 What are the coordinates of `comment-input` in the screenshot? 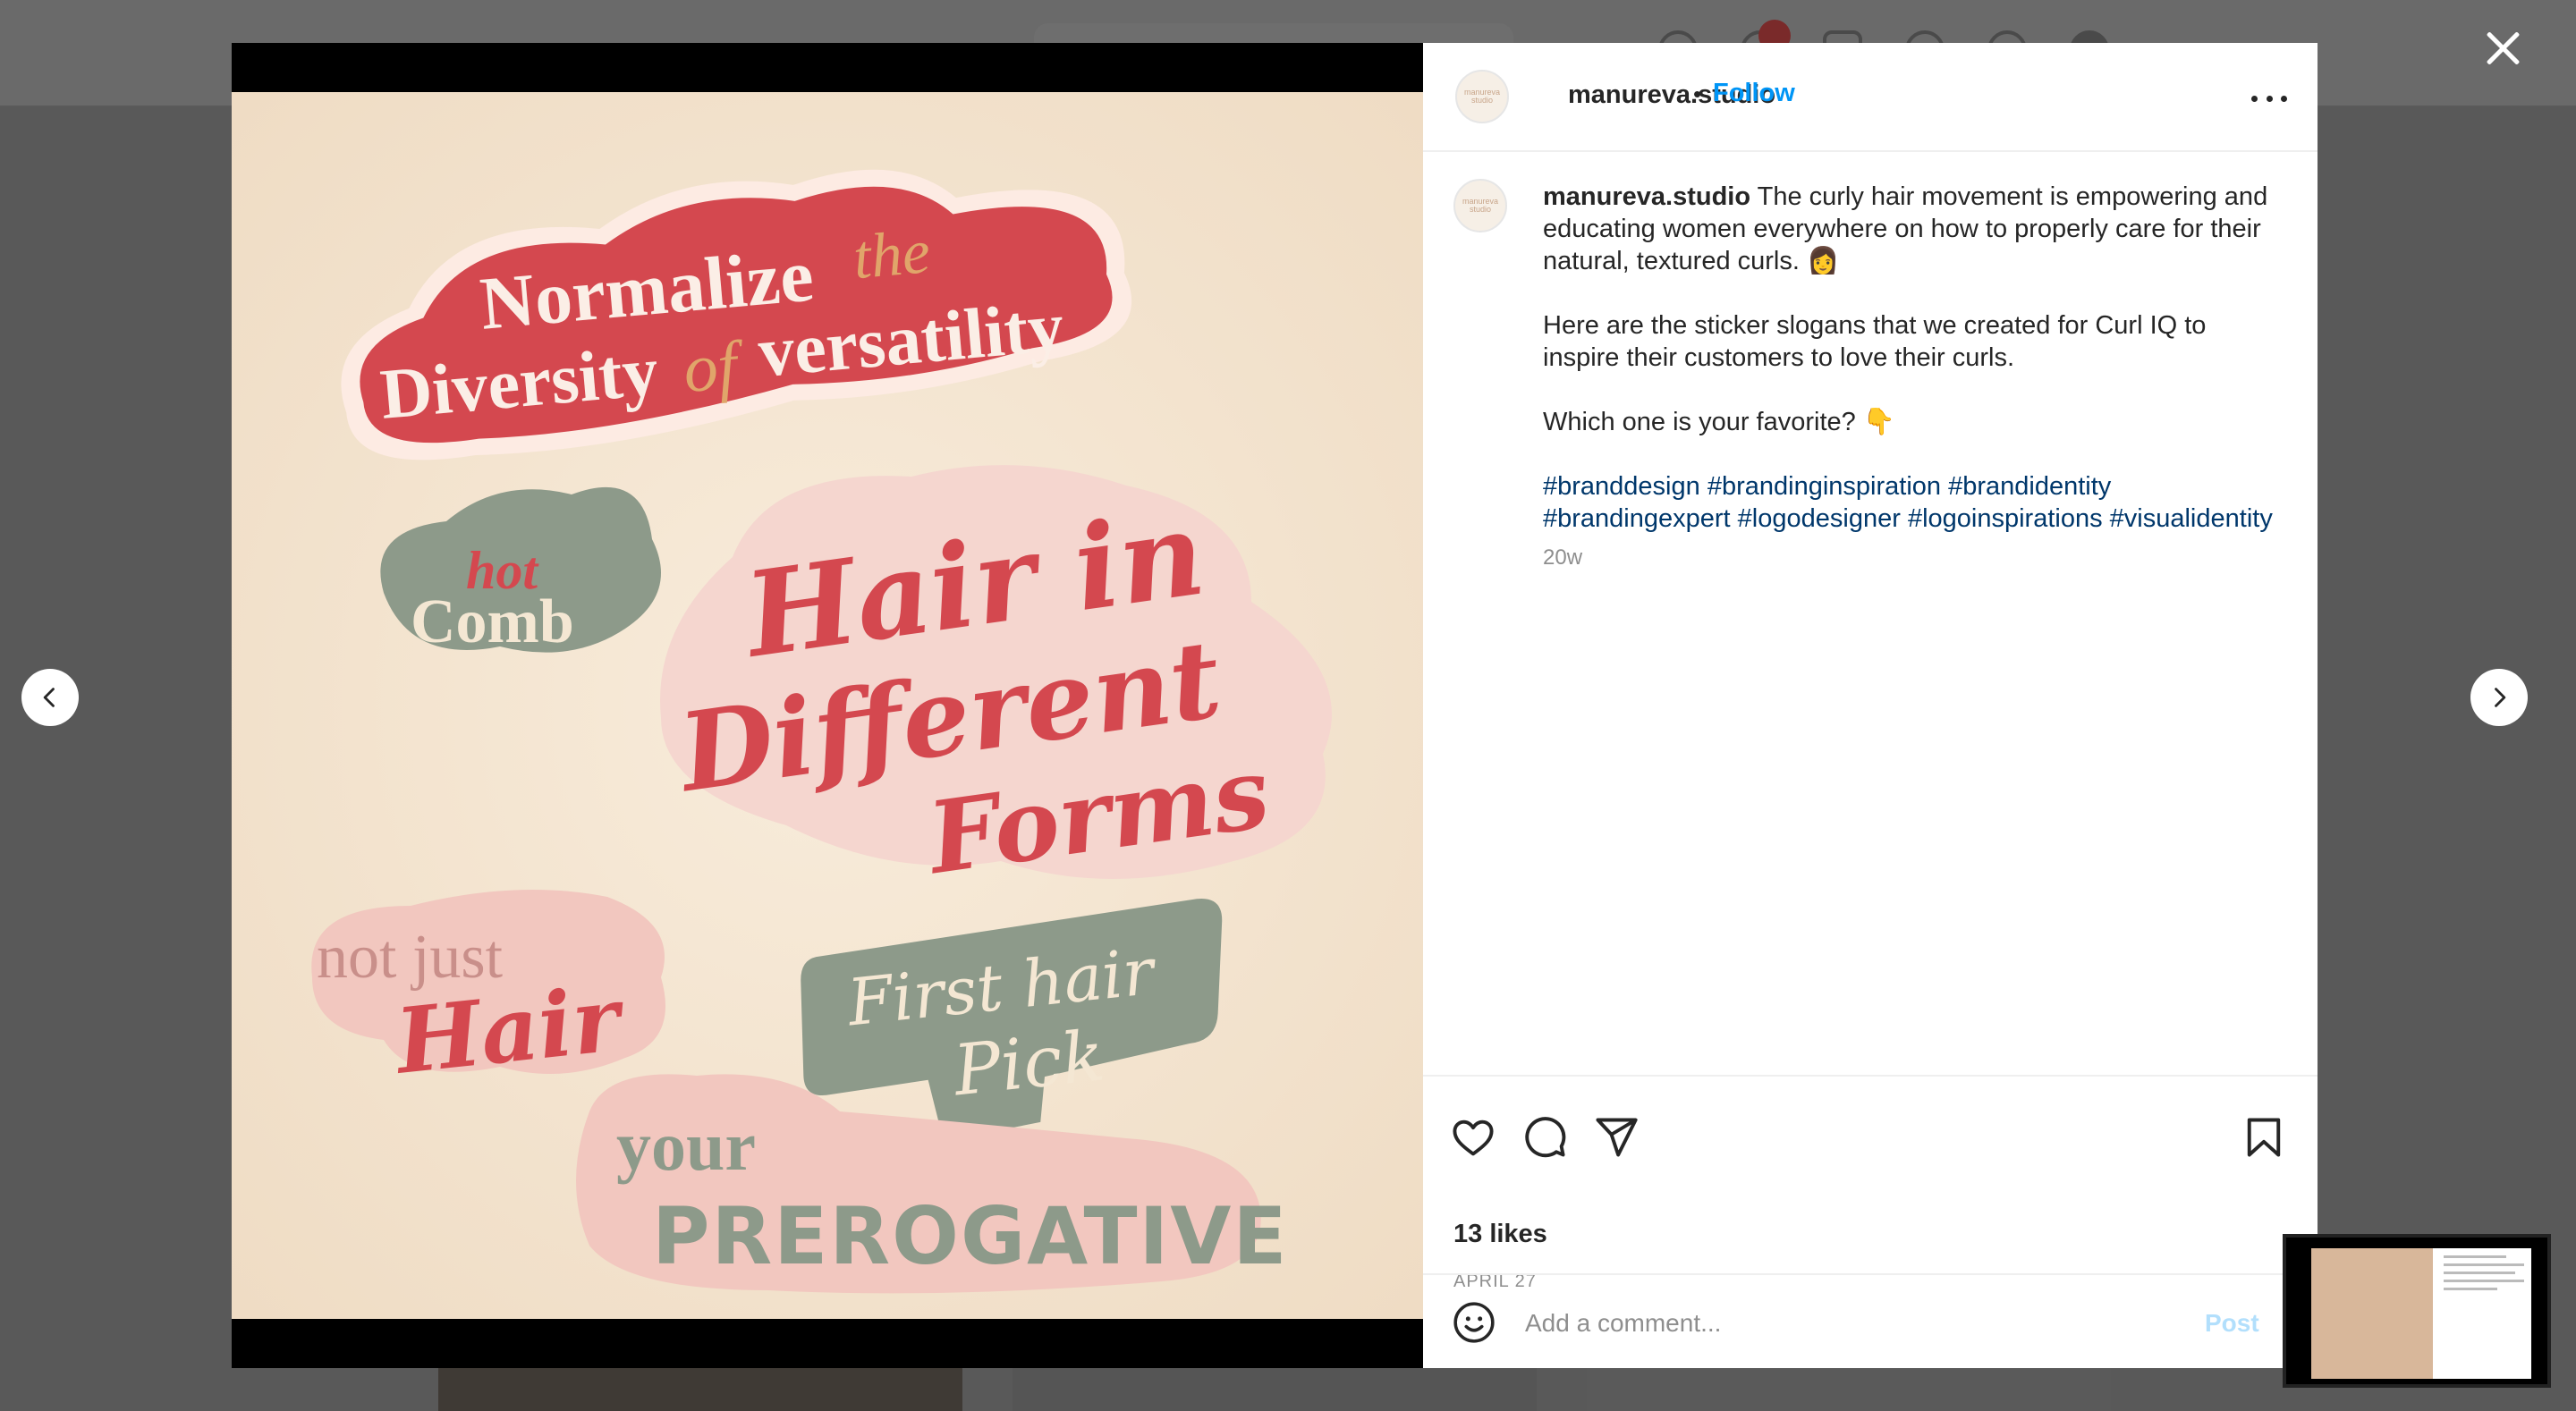 It's located at (1865, 1323).